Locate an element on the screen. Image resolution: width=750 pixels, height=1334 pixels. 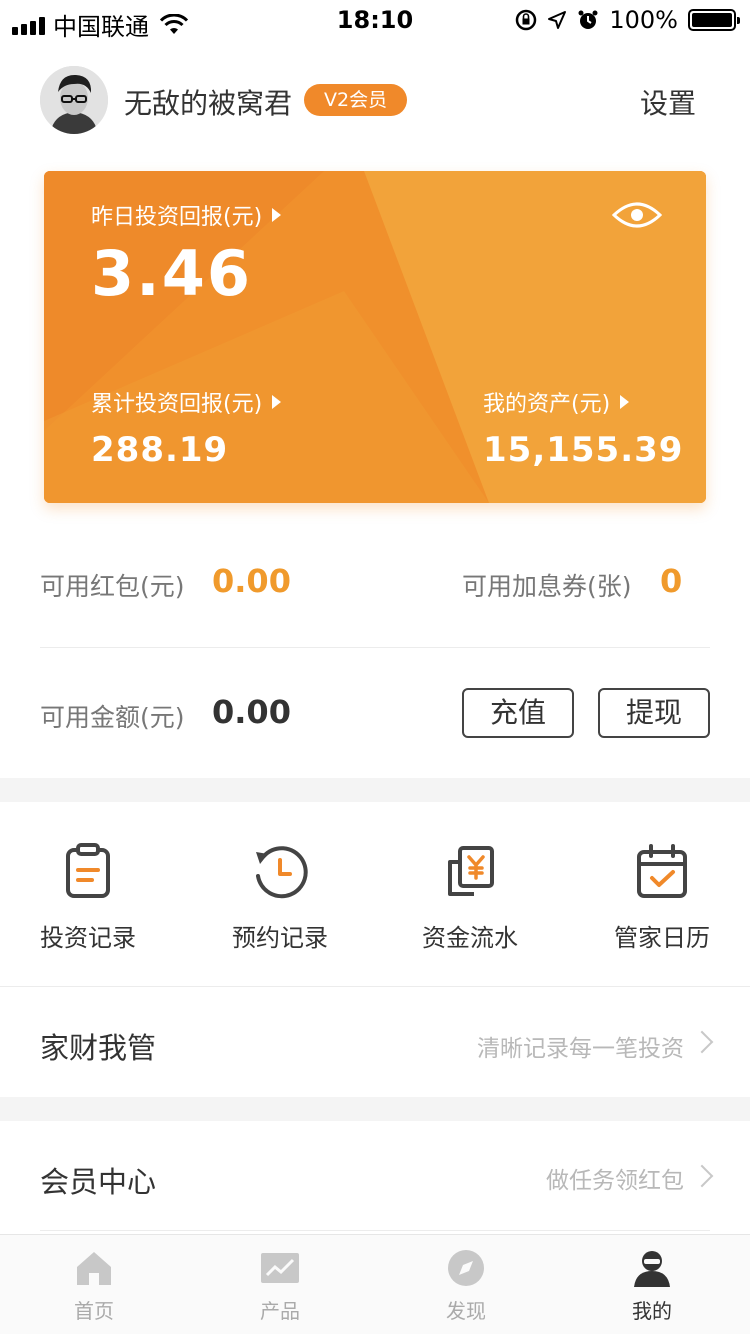
shortcut-label: 资金流水 is located at coordinates (470, 938).